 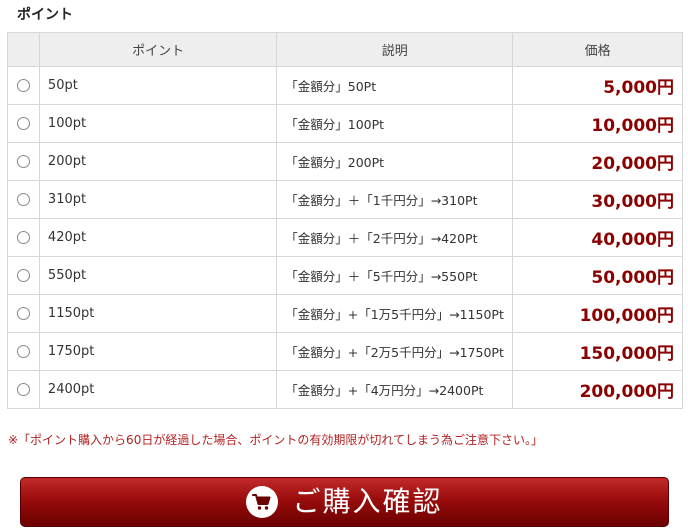 What do you see at coordinates (597, 49) in the screenshot?
I see `header-price: 価格` at bounding box center [597, 49].